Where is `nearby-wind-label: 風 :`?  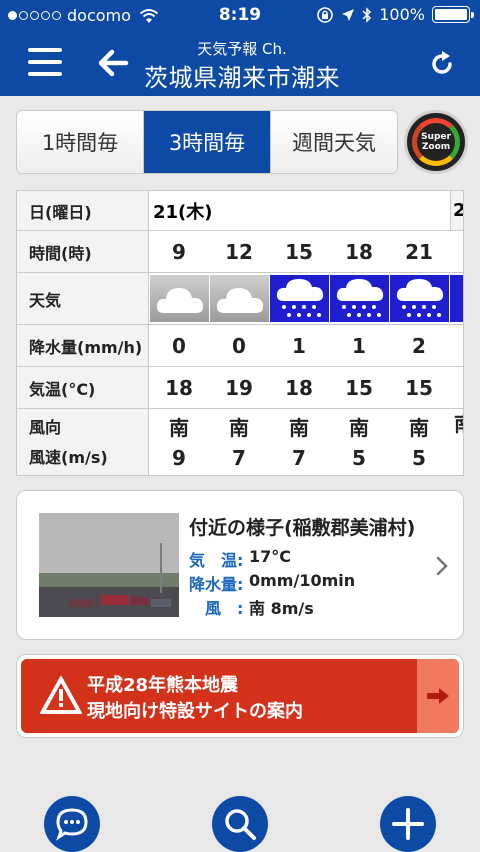
nearby-wind-label: 風 : is located at coordinates (216, 608).